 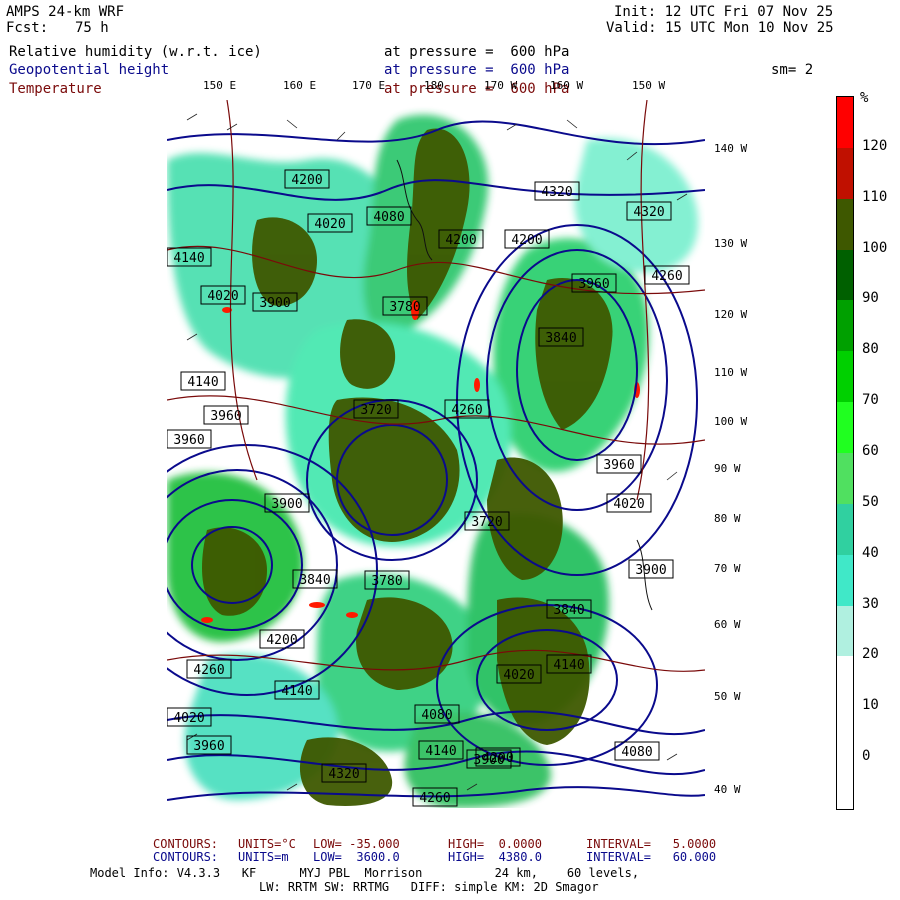 I want to click on lon-label-top: 170 E, so click(x=369, y=85).